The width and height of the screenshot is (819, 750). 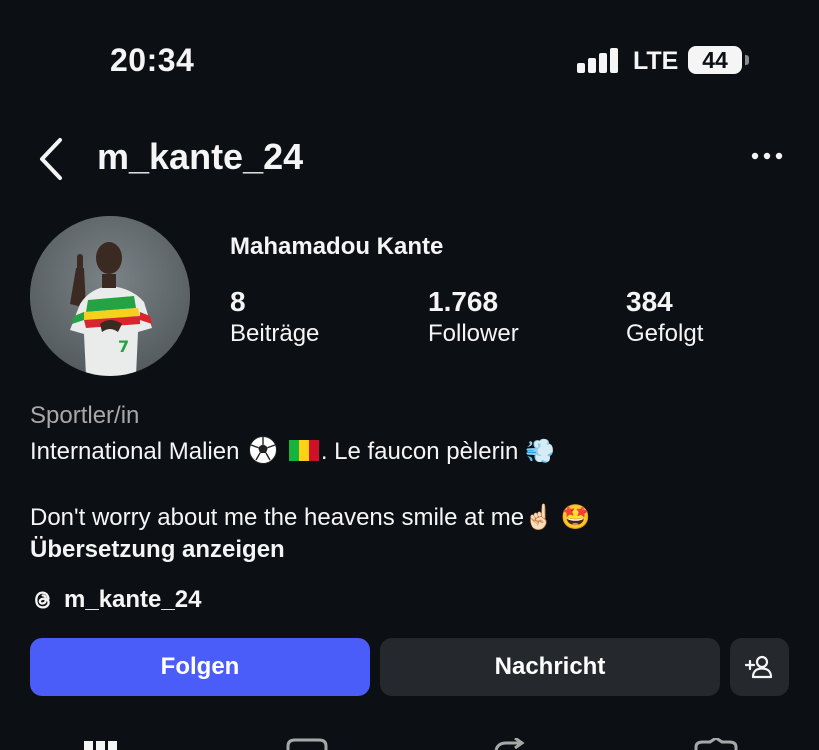 What do you see at coordinates (157, 550) in the screenshot?
I see `show-translation-link: Übersetzung anzeigen` at bounding box center [157, 550].